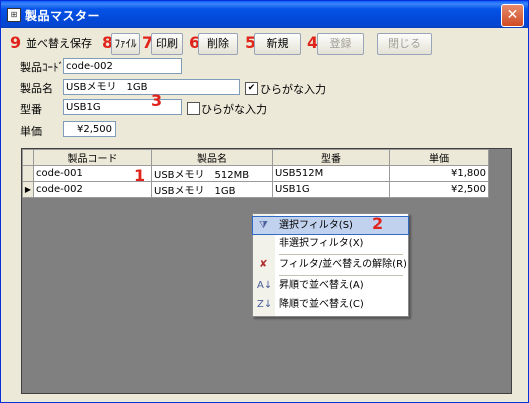 The image size is (529, 403). What do you see at coordinates (31, 109) in the screenshot?
I see `model-number-label: 型番` at bounding box center [31, 109].